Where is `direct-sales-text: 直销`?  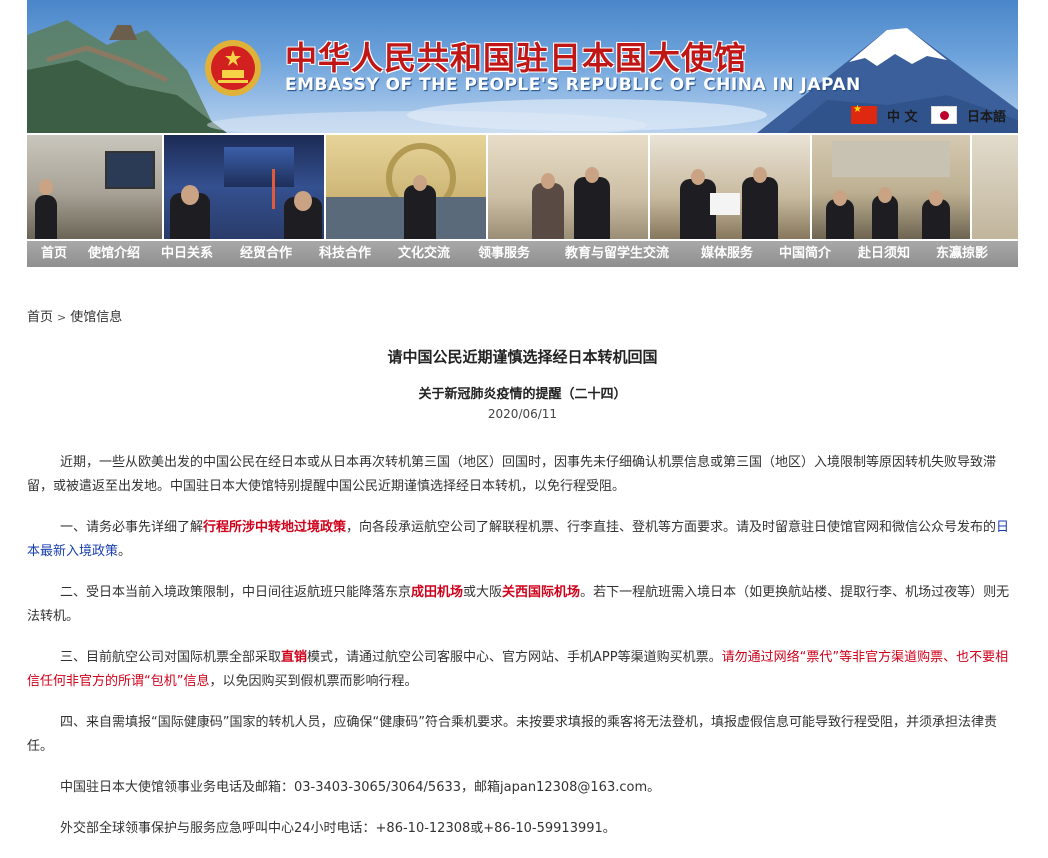 direct-sales-text: 直销 is located at coordinates (294, 657).